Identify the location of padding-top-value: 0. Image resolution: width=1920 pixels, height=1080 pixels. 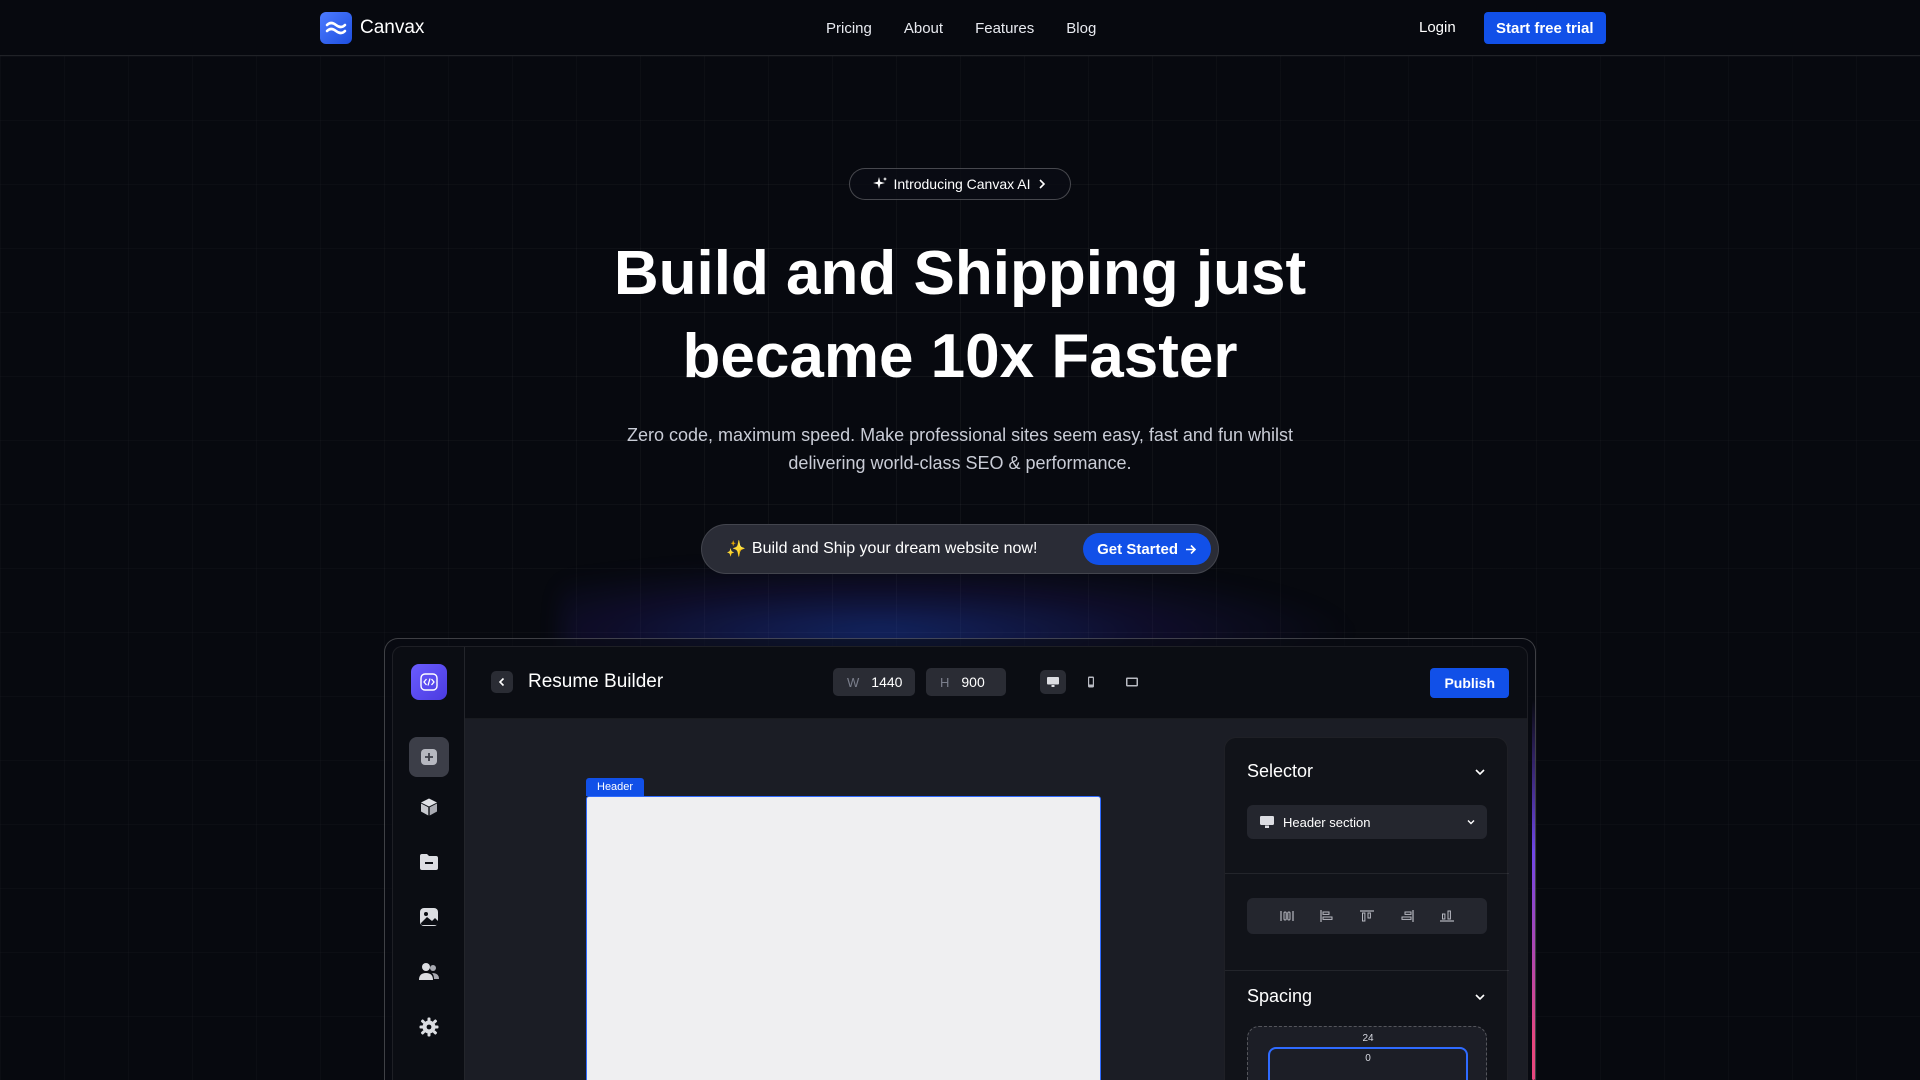
(1368, 1058).